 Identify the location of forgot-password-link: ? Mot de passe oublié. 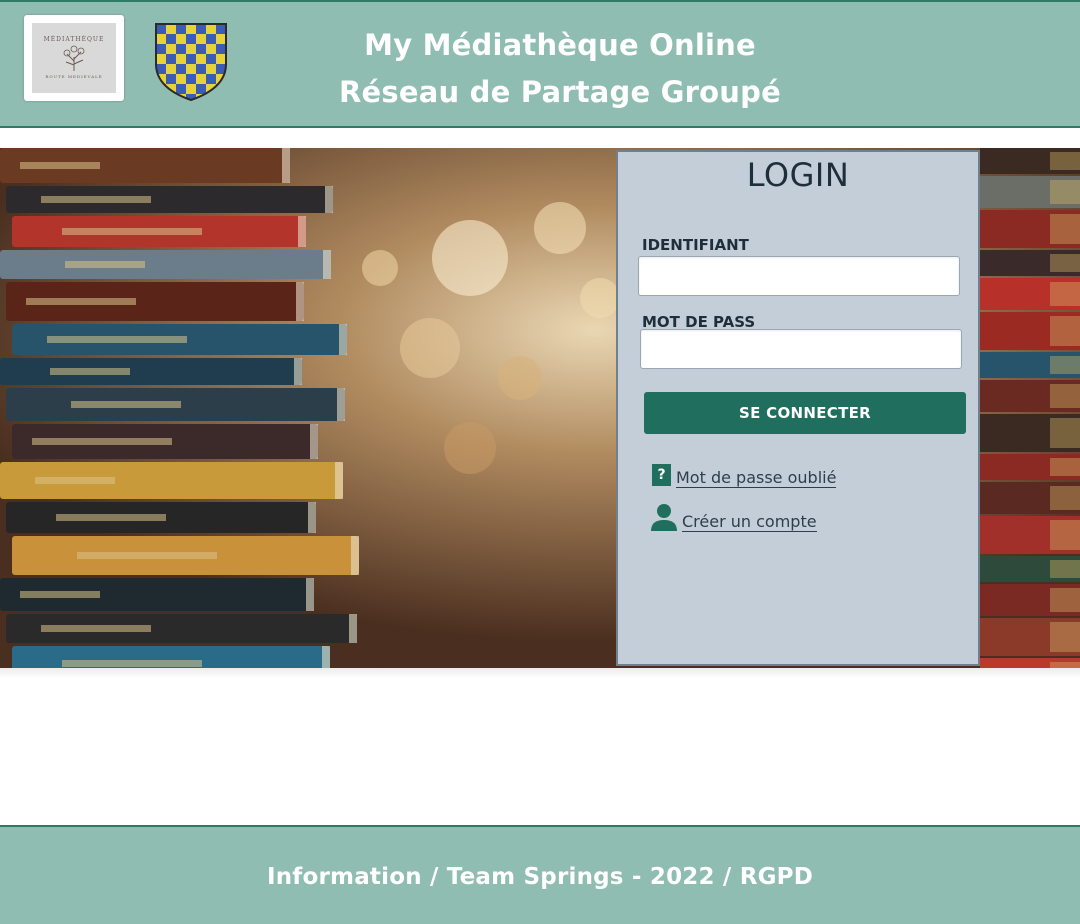
(744, 475).